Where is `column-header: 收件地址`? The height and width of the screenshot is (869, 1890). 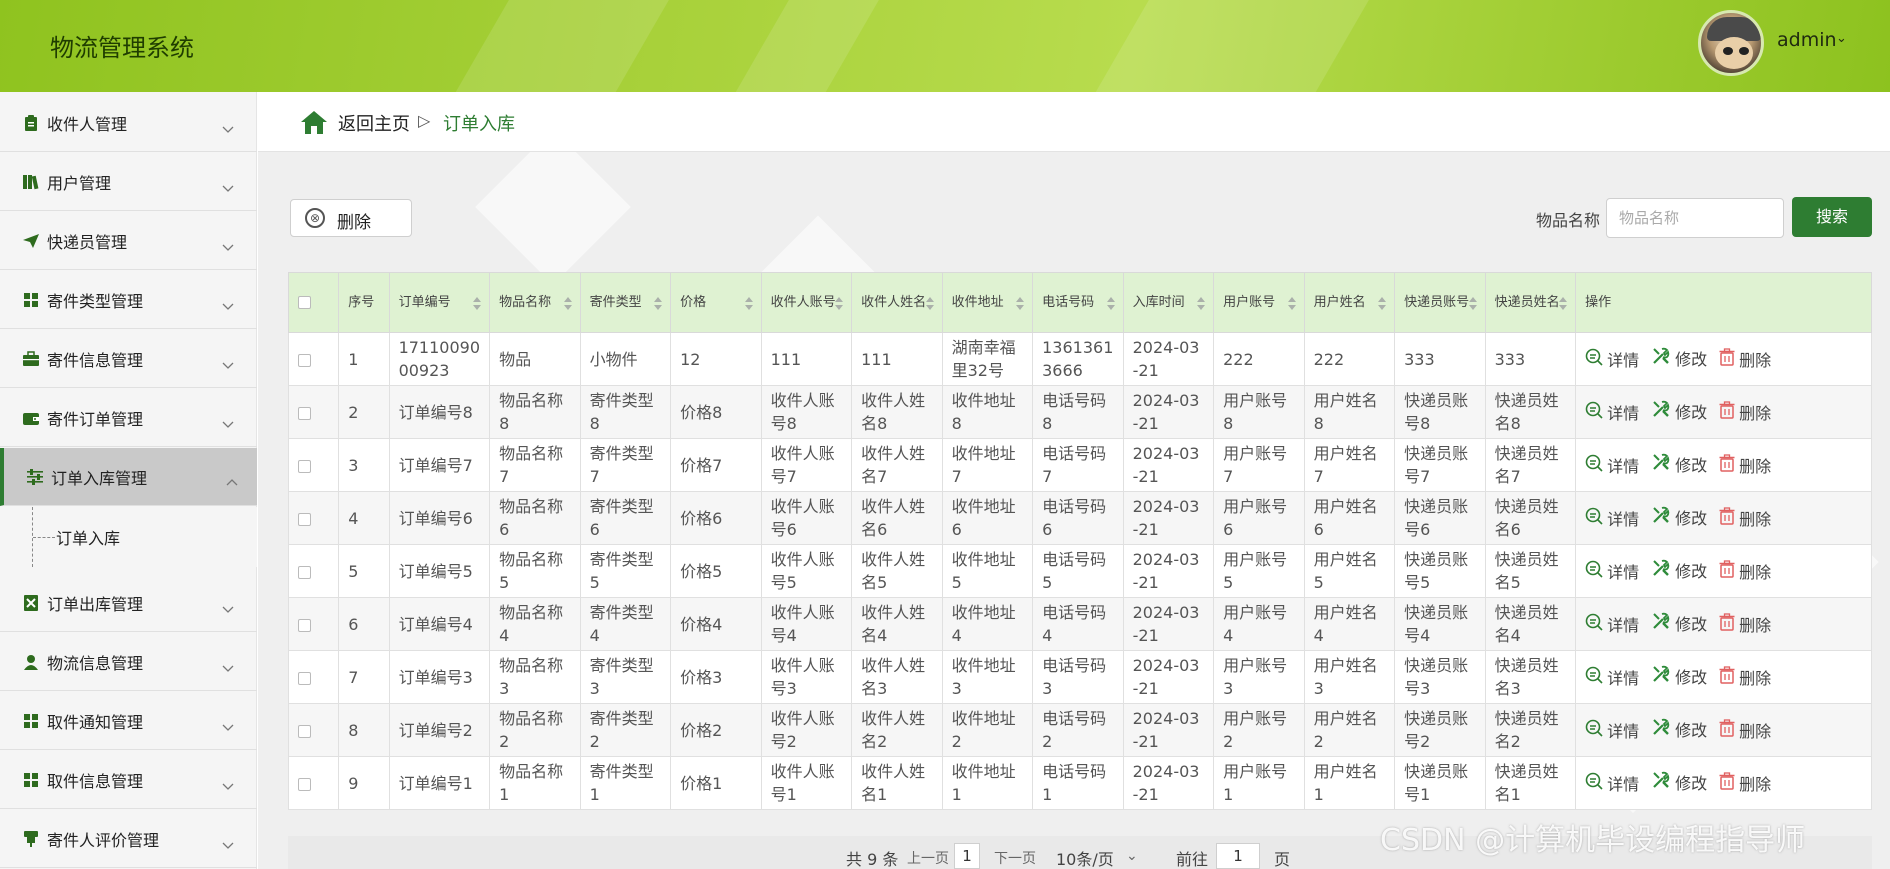
column-header: 收件地址 is located at coordinates (987, 302).